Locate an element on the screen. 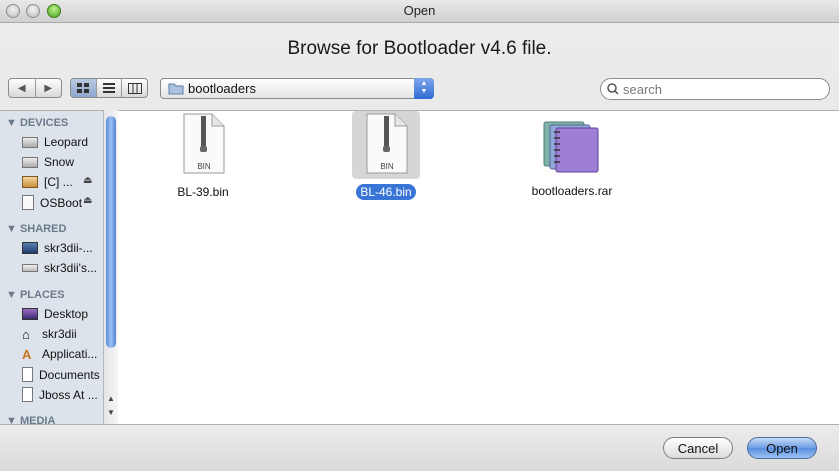 The width and height of the screenshot is (839, 471). places-section-header: ▼ PLACES is located at coordinates (35, 295).